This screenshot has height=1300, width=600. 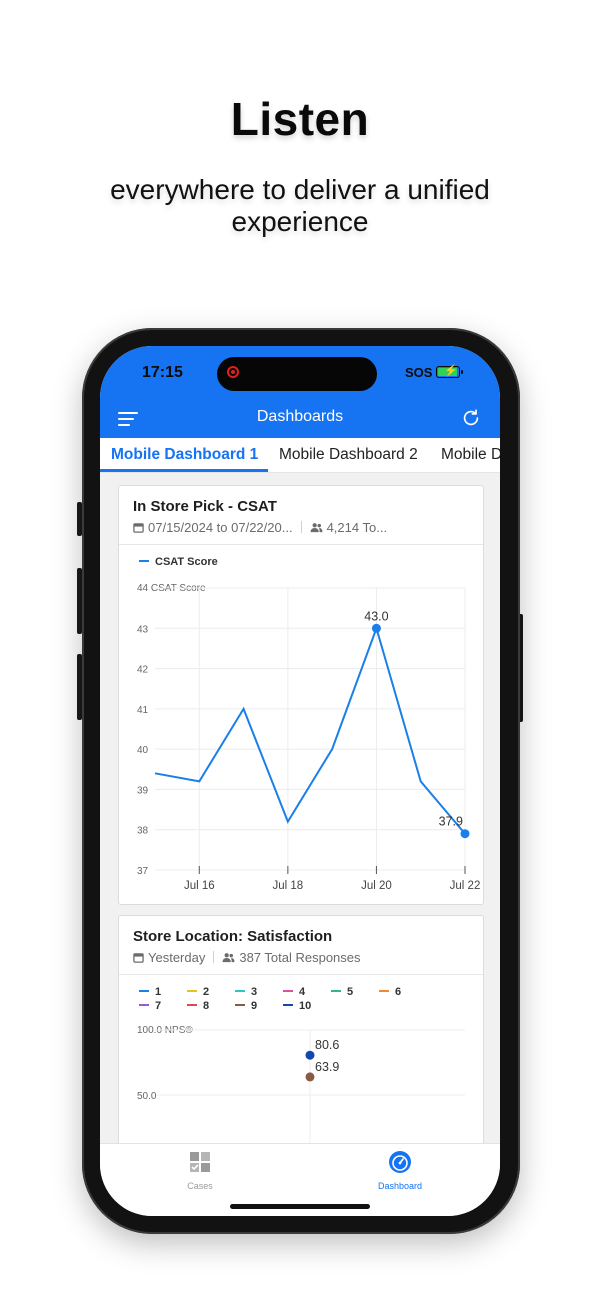 What do you see at coordinates (327, 1067) in the screenshot?
I see `data-label: 63.9` at bounding box center [327, 1067].